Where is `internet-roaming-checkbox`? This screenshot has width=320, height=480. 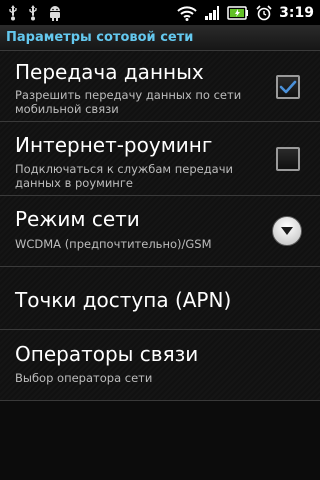
internet-roaming-checkbox is located at coordinates (288, 159).